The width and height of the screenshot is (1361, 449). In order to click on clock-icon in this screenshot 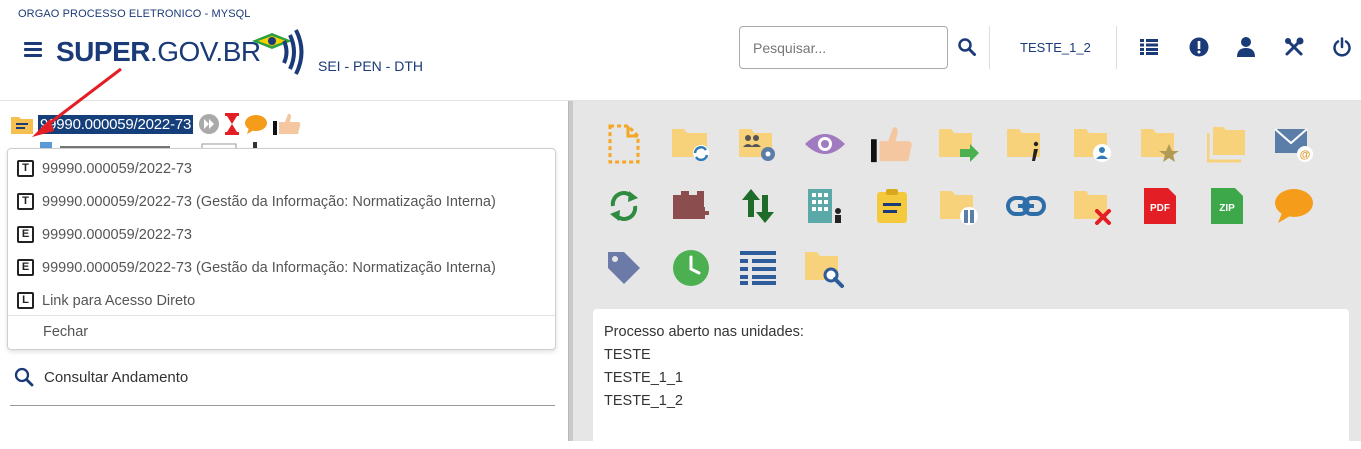, I will do `click(691, 268)`.